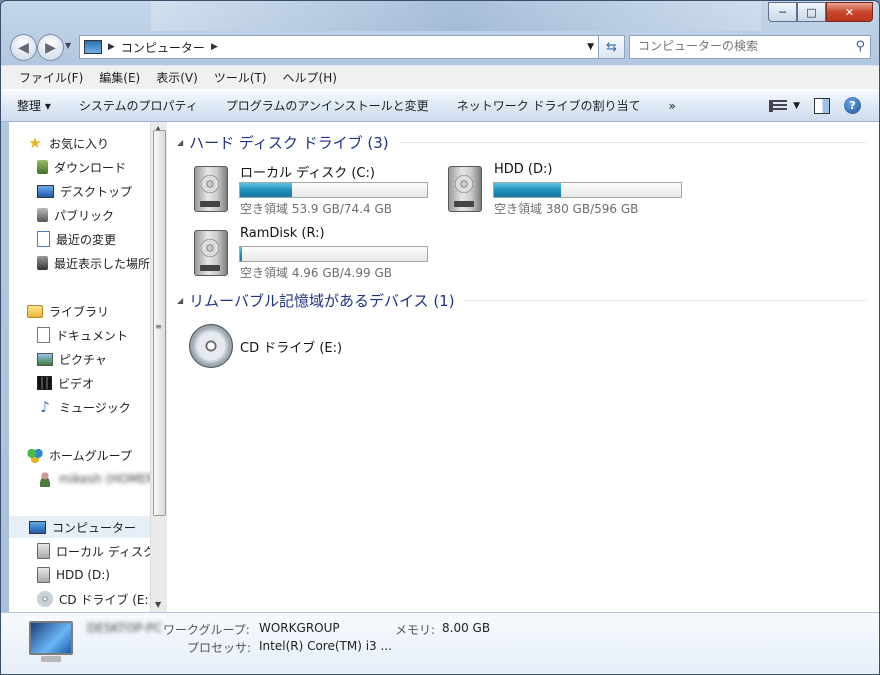  What do you see at coordinates (68, 143) in the screenshot?
I see `nav-favorites: ★ お気に入り` at bounding box center [68, 143].